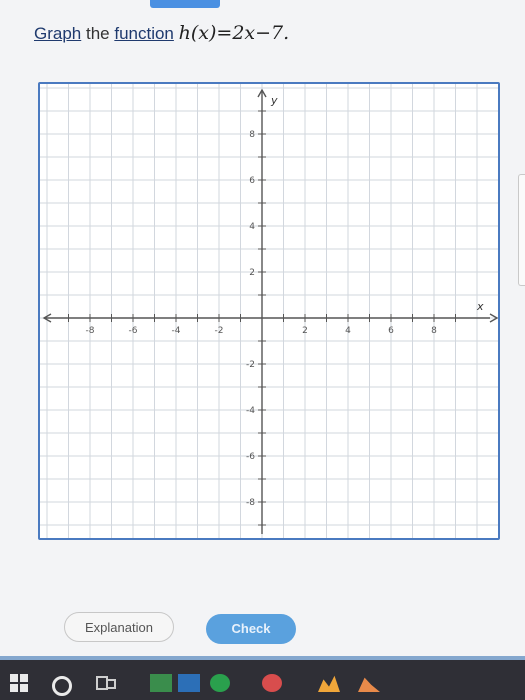  I want to click on question-the: the, so click(98, 33).